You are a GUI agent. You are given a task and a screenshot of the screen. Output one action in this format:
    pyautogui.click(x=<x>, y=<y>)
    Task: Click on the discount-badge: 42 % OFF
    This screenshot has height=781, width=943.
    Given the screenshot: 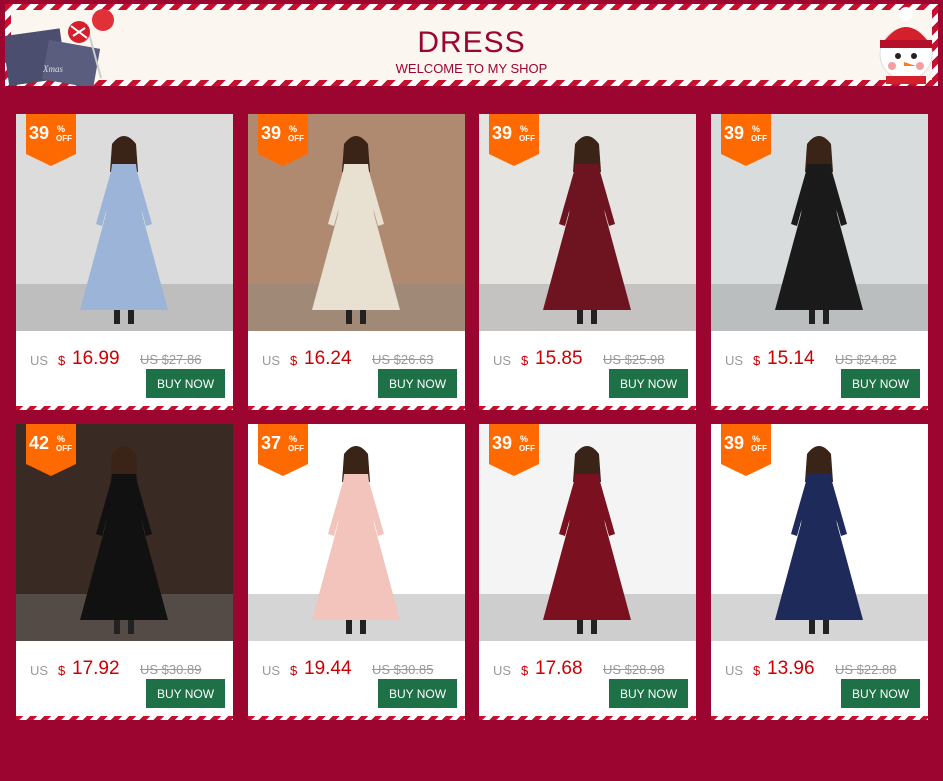 What is the action you would take?
    pyautogui.click(x=51, y=450)
    